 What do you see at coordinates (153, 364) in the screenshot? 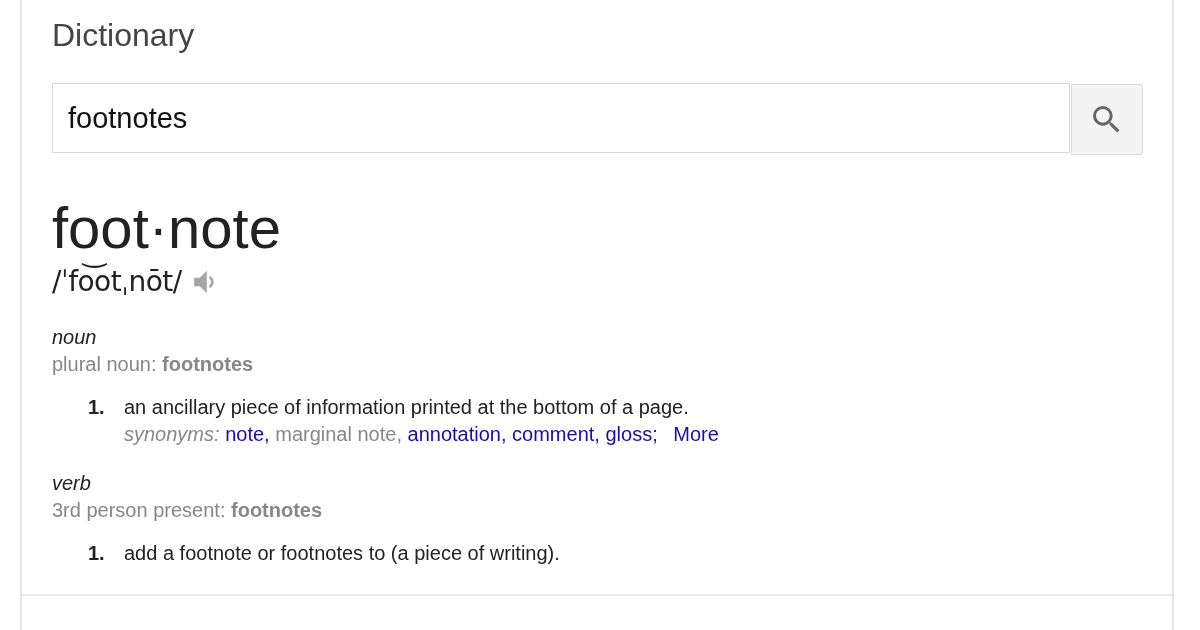
I see `inflection-text: plural noun: footnotes` at bounding box center [153, 364].